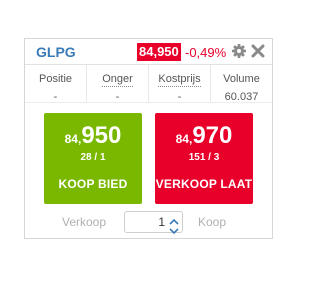 This screenshot has width=320, height=300. I want to click on bid-price-main: 950, so click(101, 135).